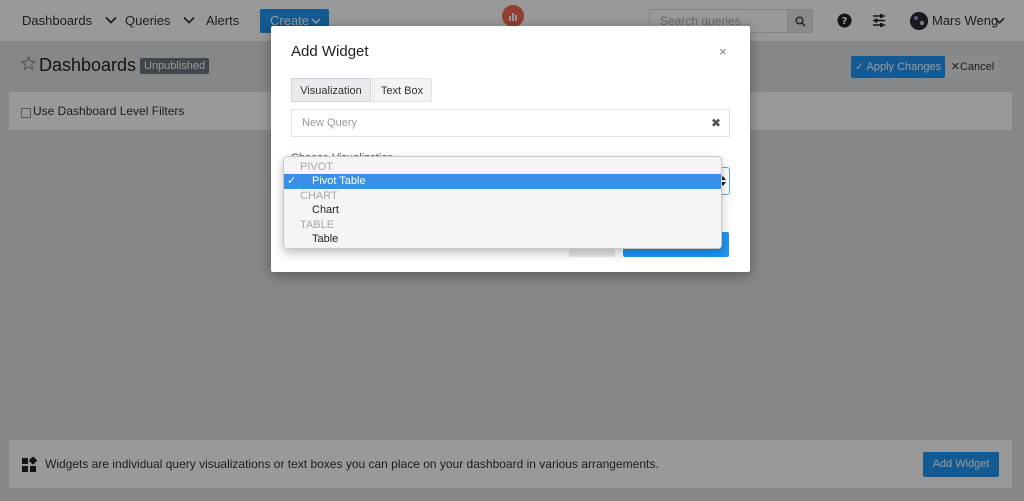 The image size is (1024, 501). What do you see at coordinates (292, 181) in the screenshot?
I see `checkmark-icon: ✓` at bounding box center [292, 181].